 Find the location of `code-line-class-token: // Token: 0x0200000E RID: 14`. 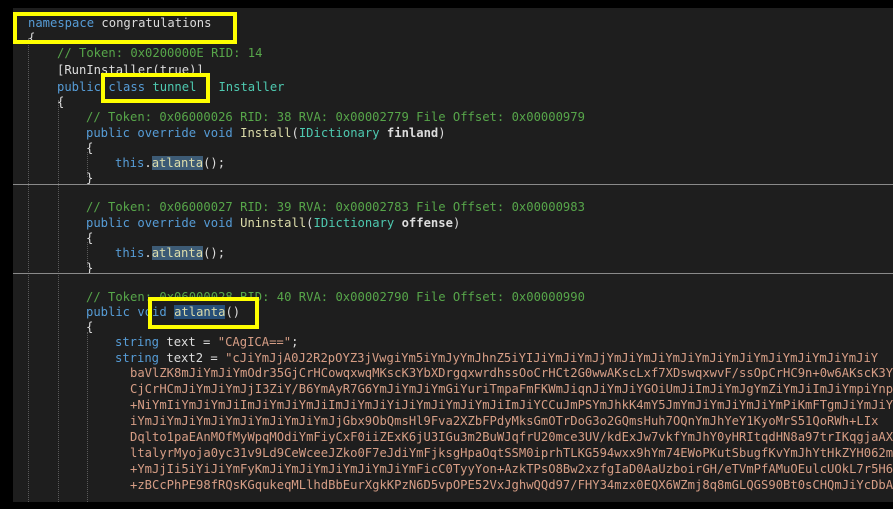

code-line-class-token: // Token: 0x0200000E RID: 14 is located at coordinates (159, 53).